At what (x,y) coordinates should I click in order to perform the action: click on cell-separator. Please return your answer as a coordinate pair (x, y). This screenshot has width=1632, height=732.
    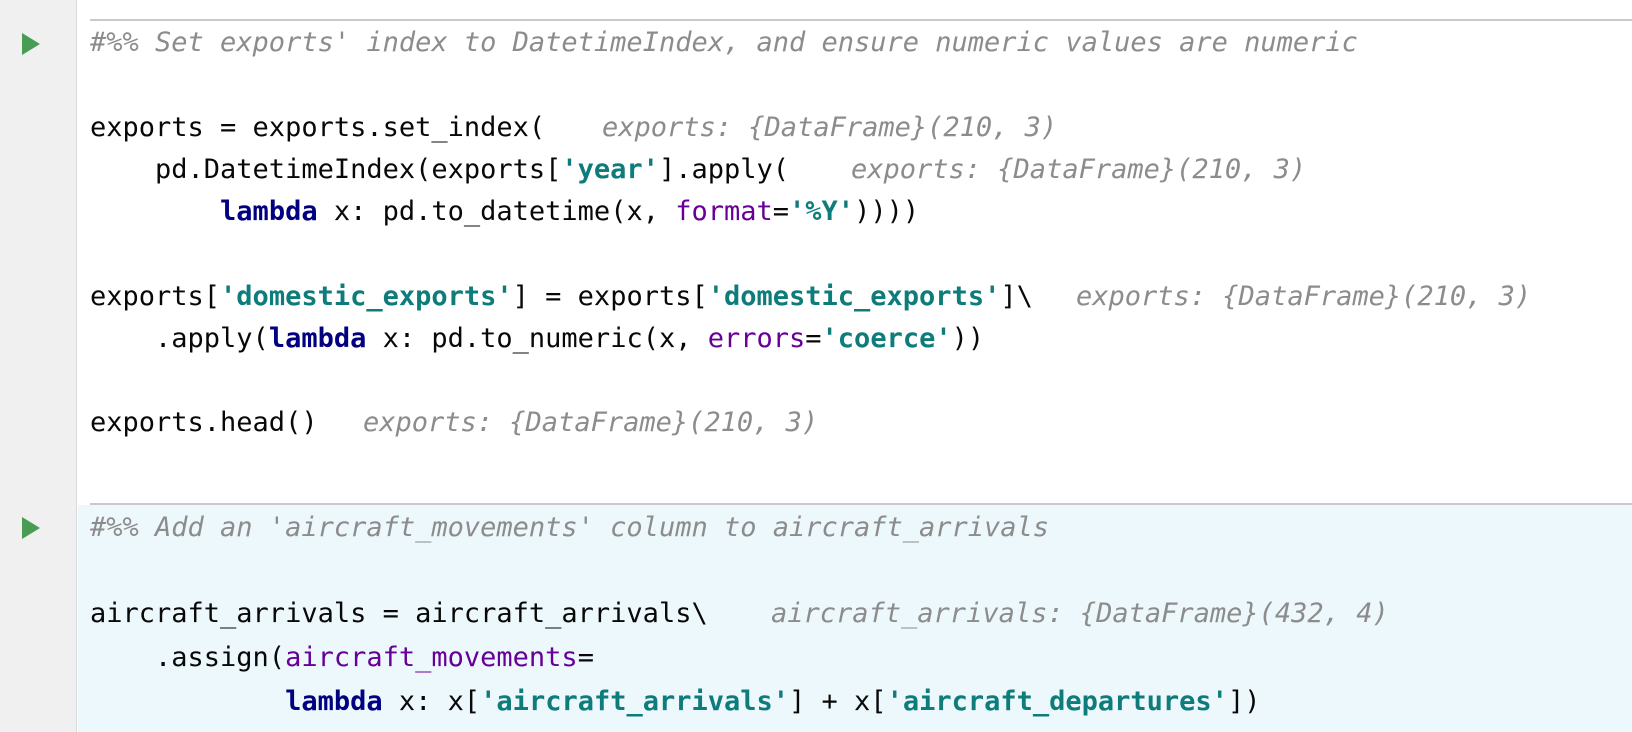
    Looking at the image, I should click on (861, 504).